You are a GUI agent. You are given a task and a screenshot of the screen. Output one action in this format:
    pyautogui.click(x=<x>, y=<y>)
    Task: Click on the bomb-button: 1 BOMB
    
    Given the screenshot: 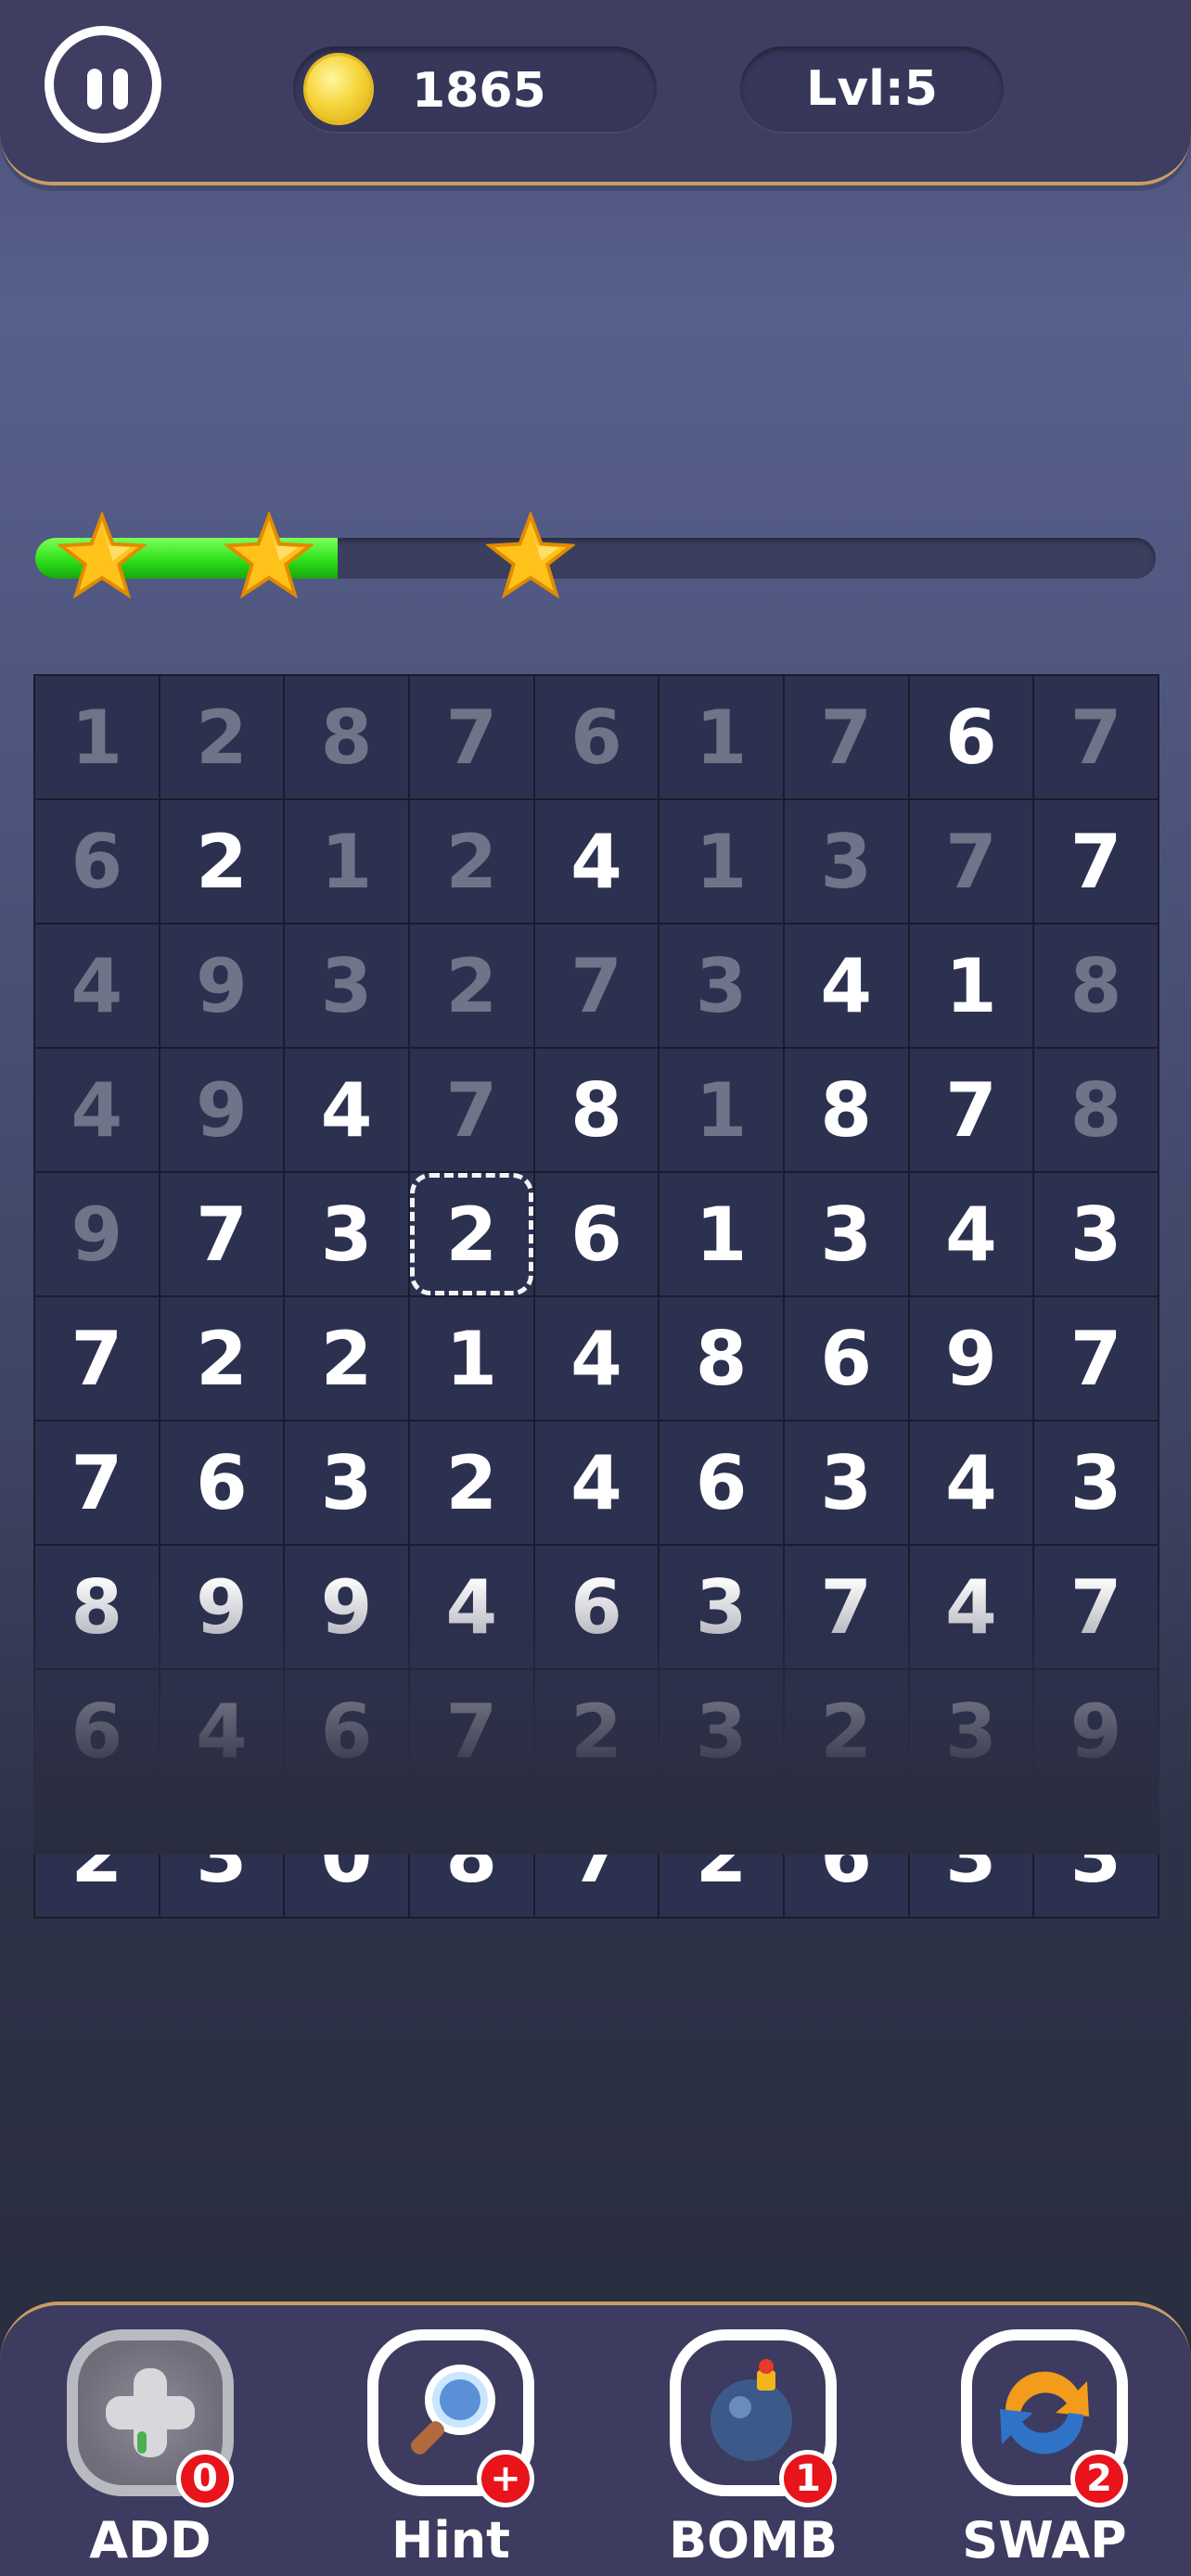 What is the action you would take?
    pyautogui.click(x=753, y=2452)
    